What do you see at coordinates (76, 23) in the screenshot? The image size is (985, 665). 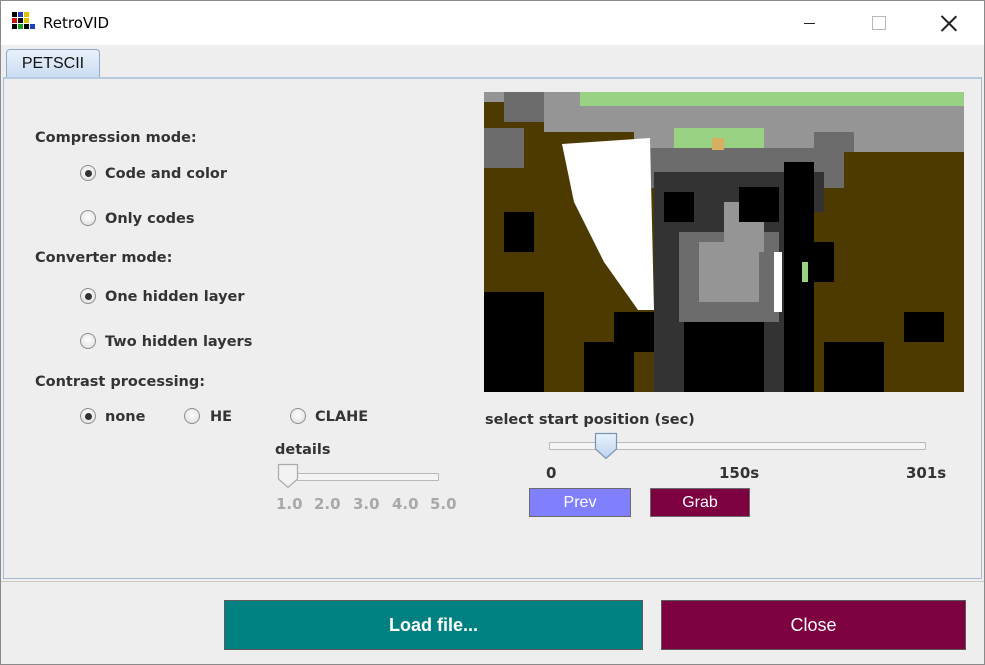 I see `window-title: RetroVID` at bounding box center [76, 23].